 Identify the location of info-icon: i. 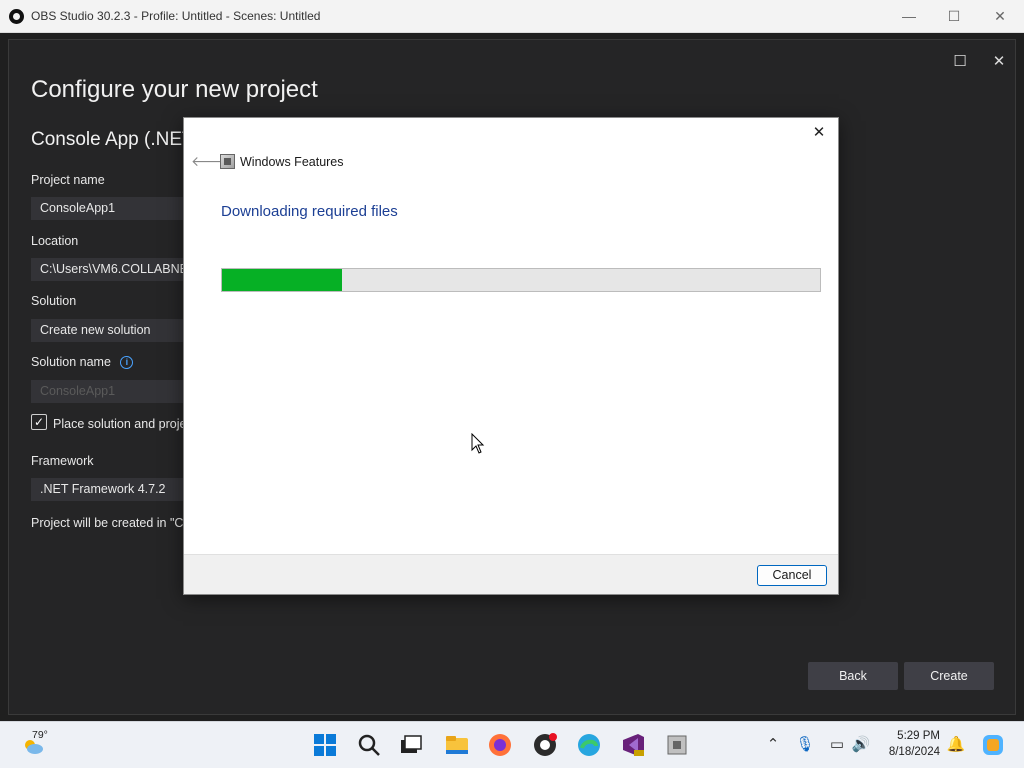
(127, 362).